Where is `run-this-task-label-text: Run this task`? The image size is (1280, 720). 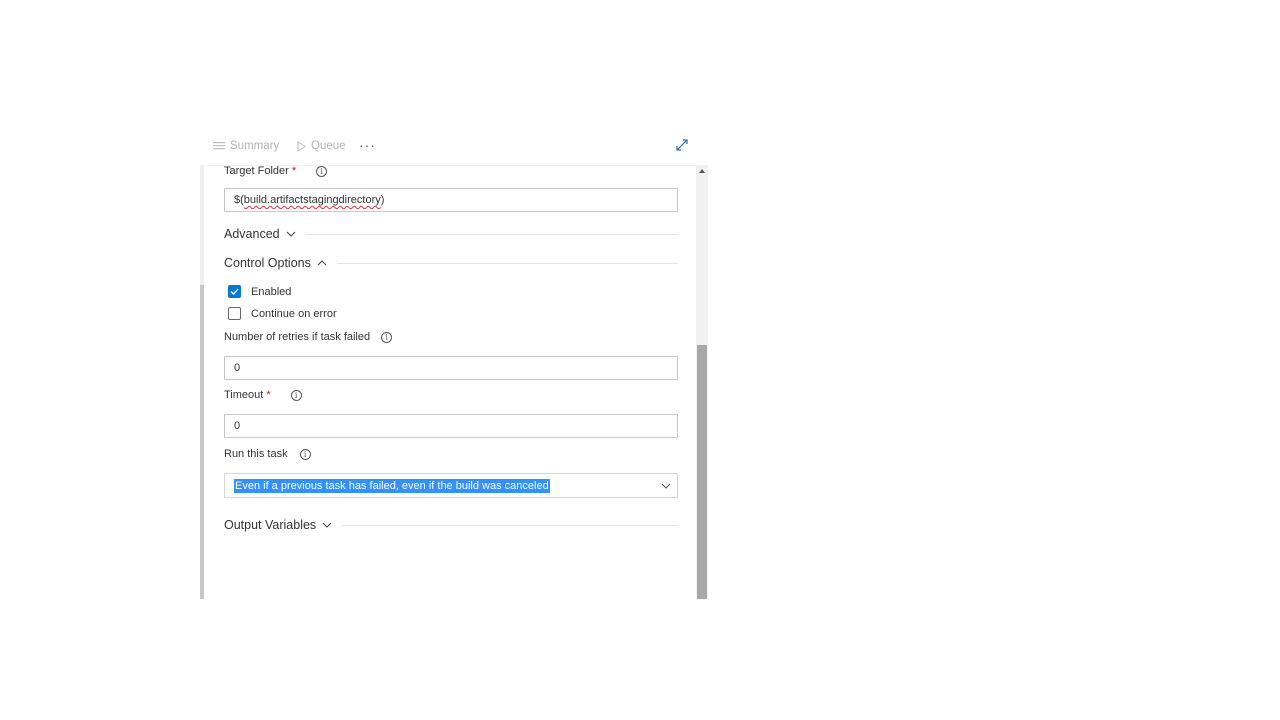
run-this-task-label-text: Run this task is located at coordinates (256, 454).